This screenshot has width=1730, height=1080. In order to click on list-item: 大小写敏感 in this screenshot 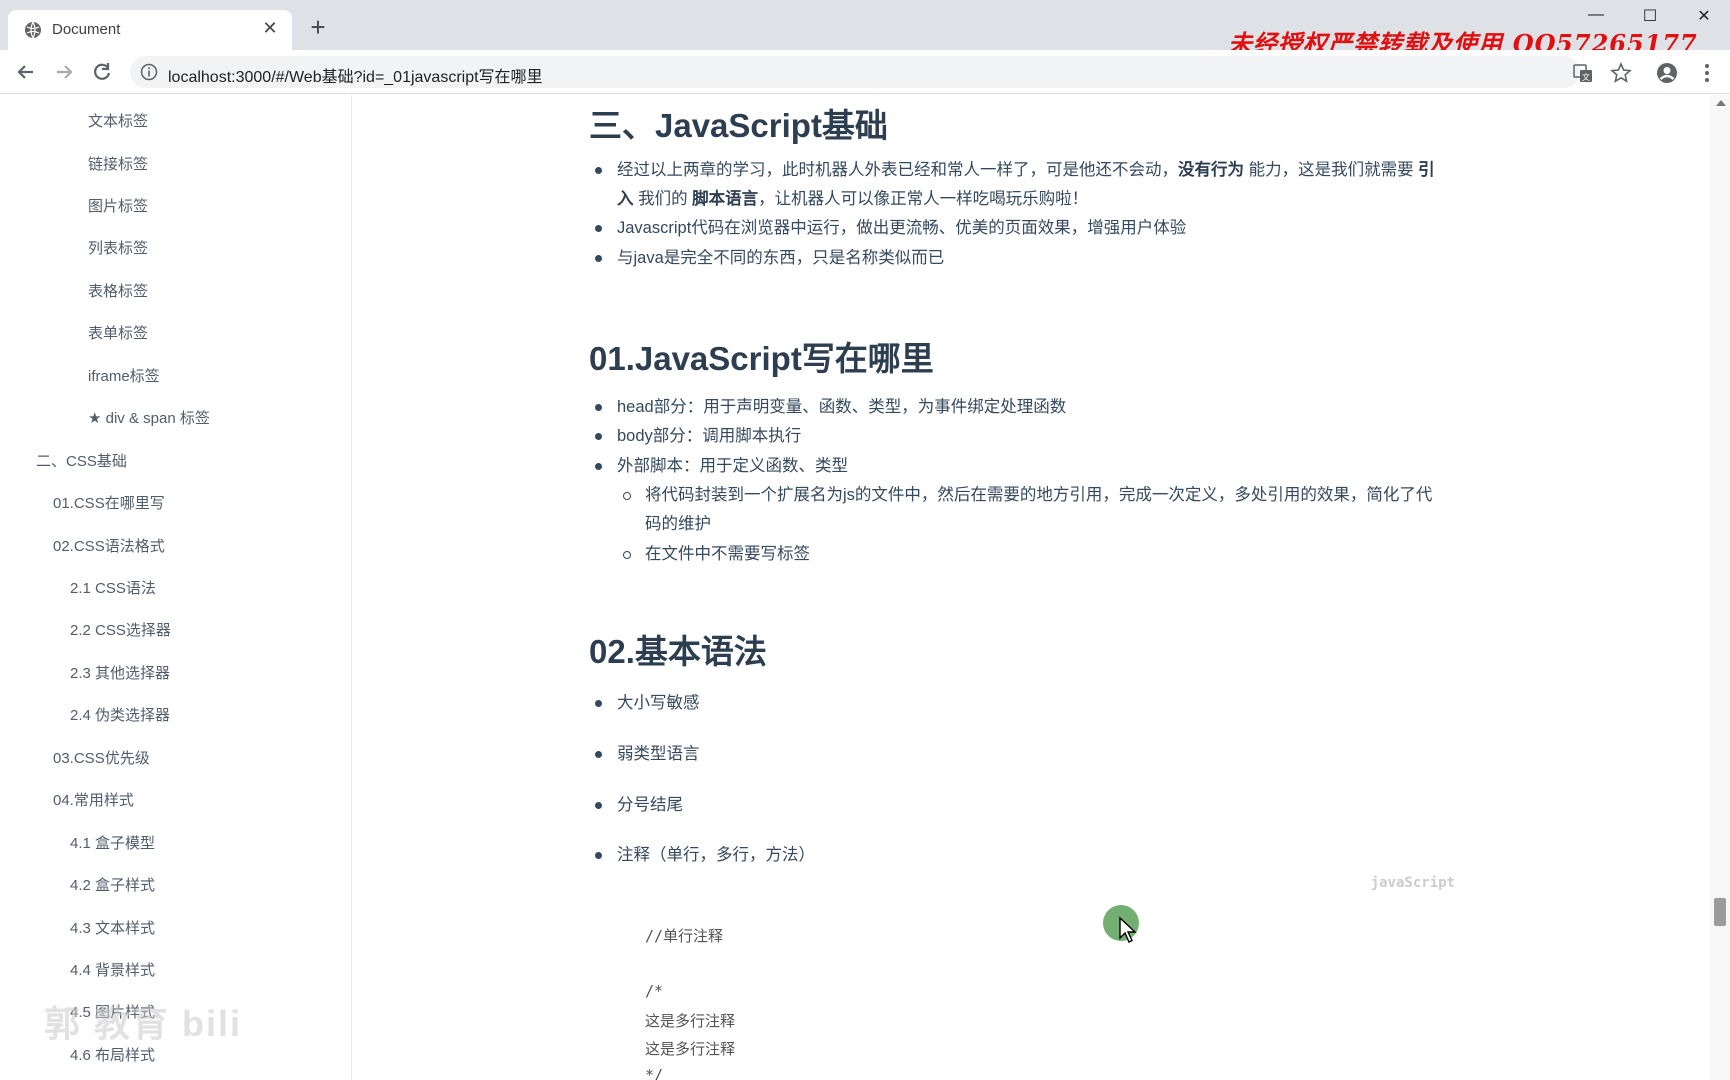, I will do `click(647, 703)`.